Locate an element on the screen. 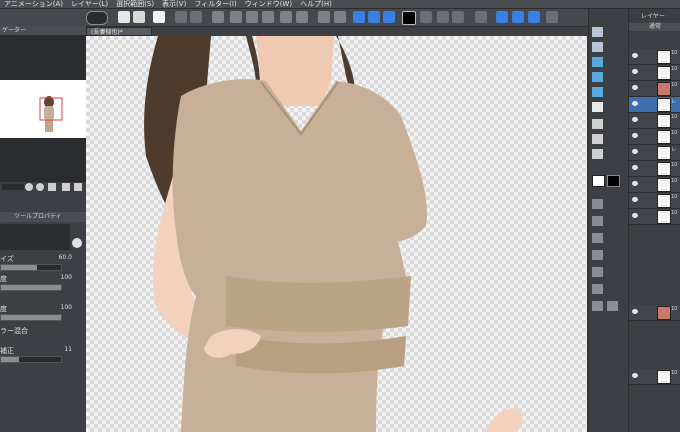 The width and height of the screenshot is (680, 432). pencil-tool-icon is located at coordinates (597, 47).